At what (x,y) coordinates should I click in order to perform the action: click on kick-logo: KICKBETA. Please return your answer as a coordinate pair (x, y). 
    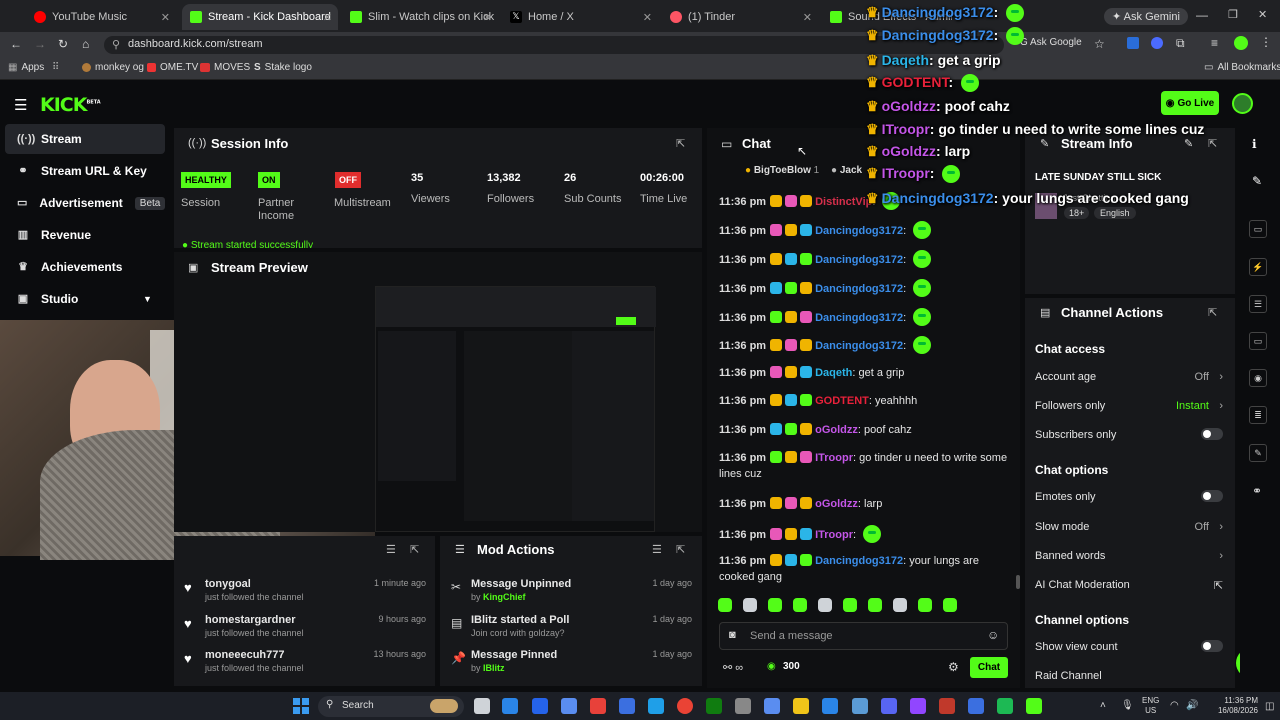
    Looking at the image, I should click on (70, 105).